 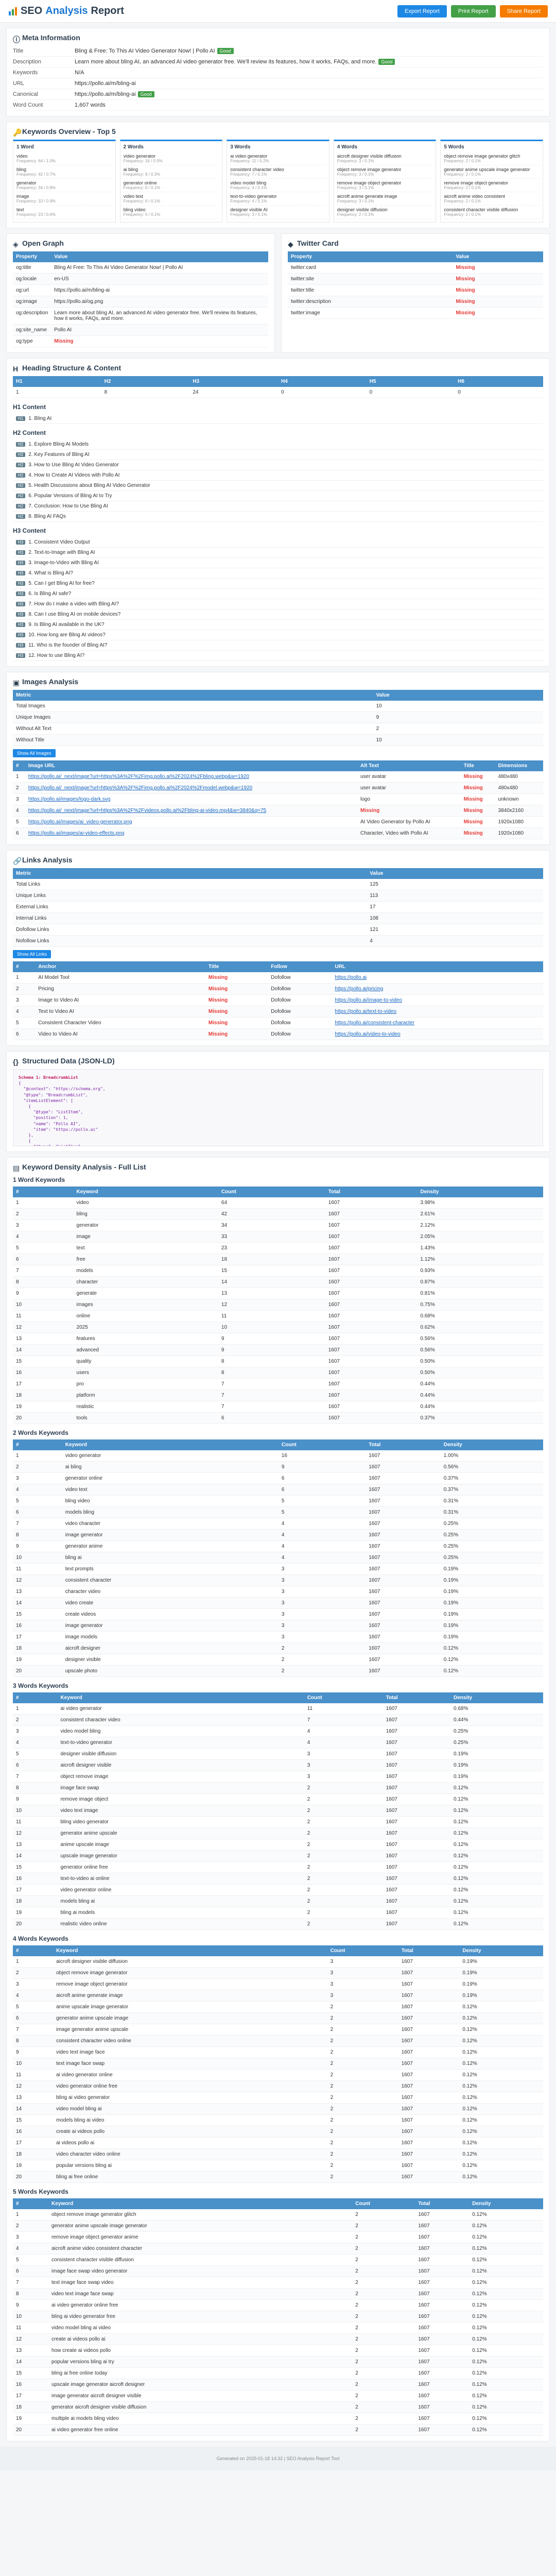 What do you see at coordinates (200, 2305) in the screenshot?
I see `table-cell: ai video generator online free` at bounding box center [200, 2305].